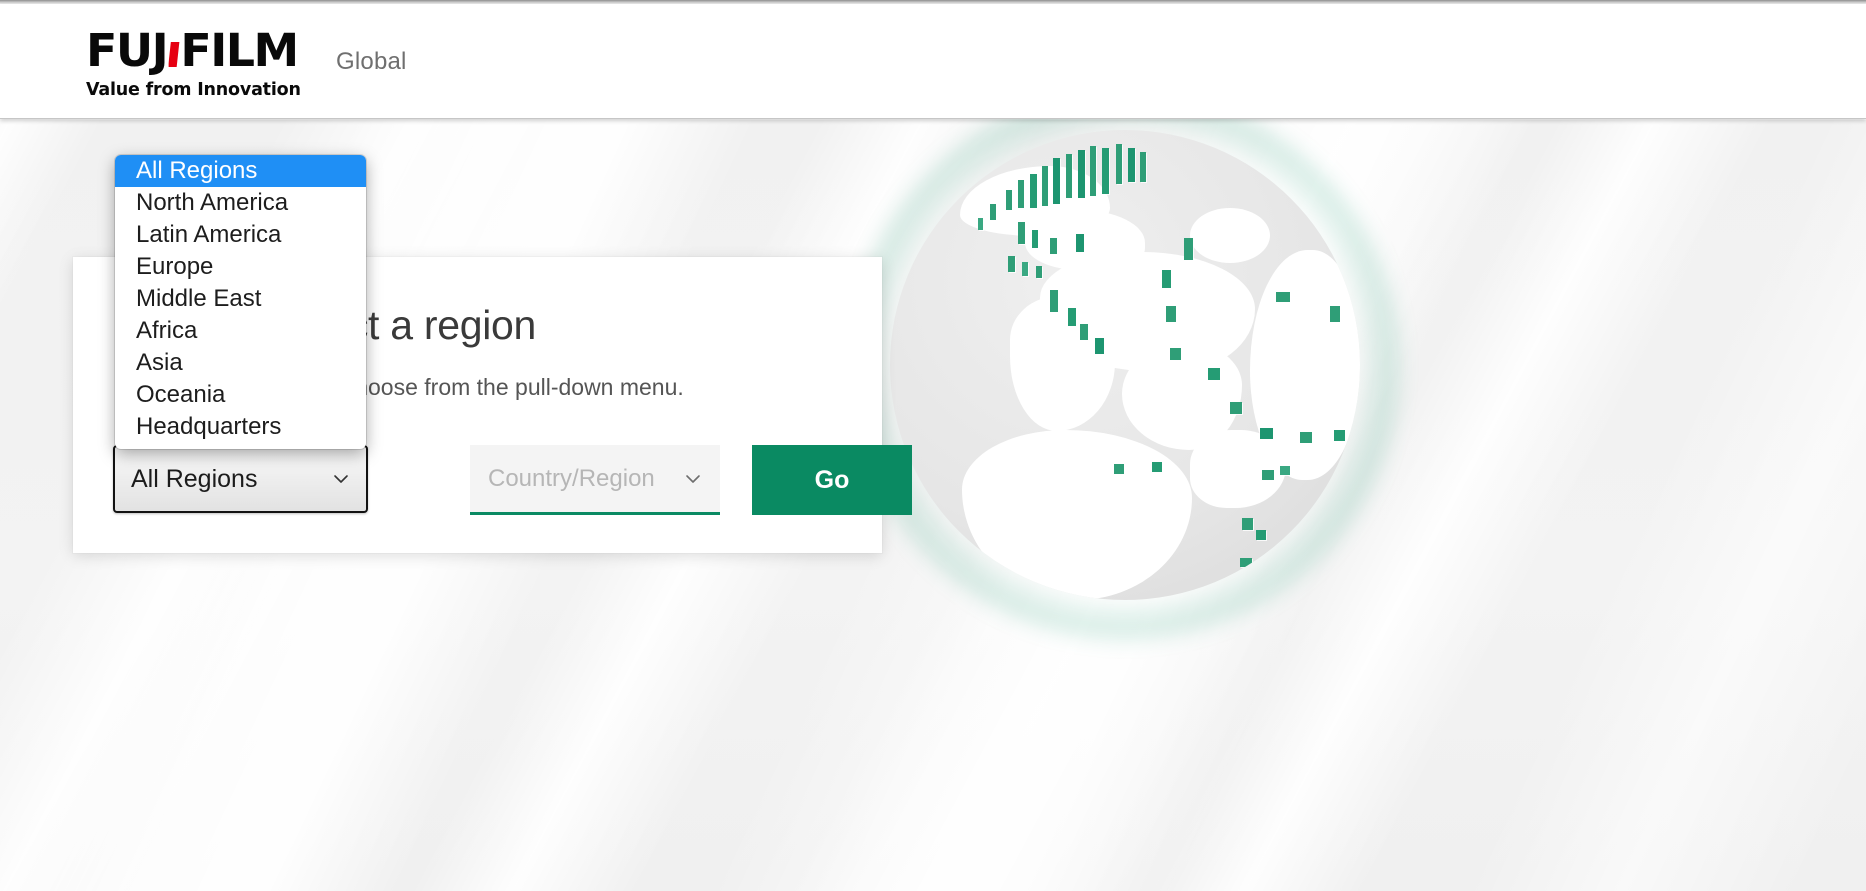 The height and width of the screenshot is (891, 1866). Describe the element at coordinates (240, 203) in the screenshot. I see `dropdown-option-north-america: North America` at that location.